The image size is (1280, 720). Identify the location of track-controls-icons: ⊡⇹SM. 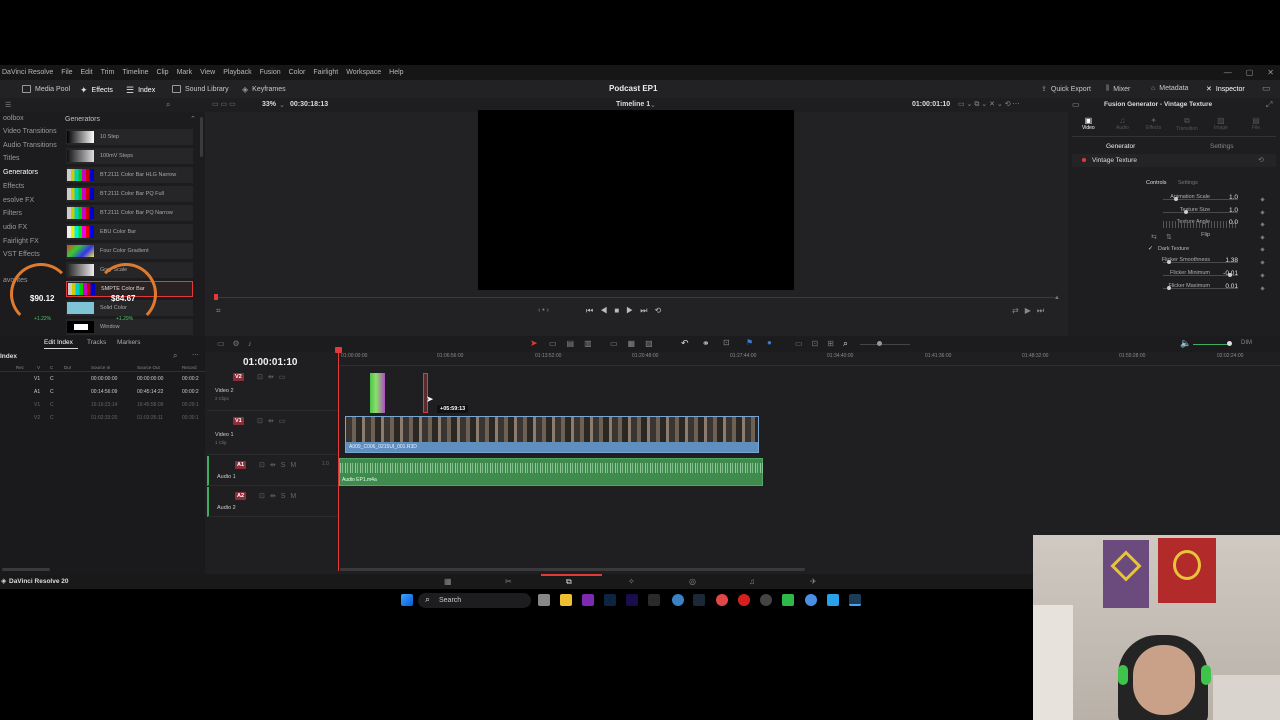
(280, 496).